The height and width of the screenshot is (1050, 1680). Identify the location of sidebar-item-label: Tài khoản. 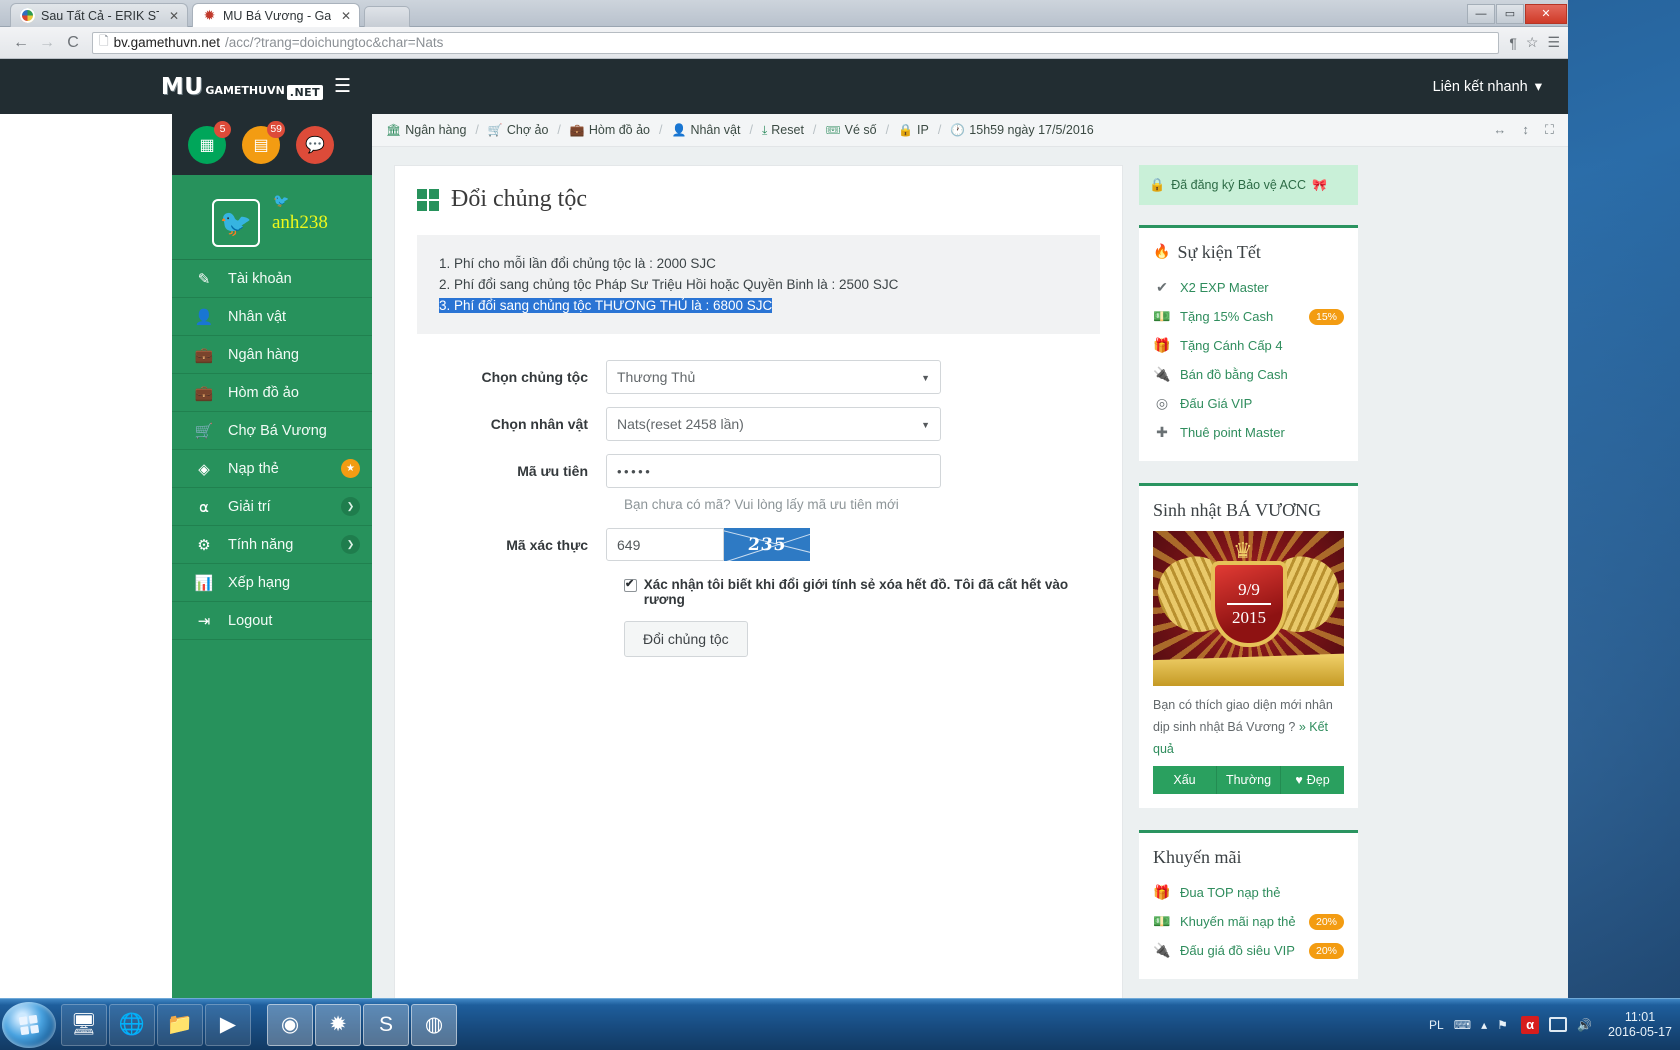
(260, 278).